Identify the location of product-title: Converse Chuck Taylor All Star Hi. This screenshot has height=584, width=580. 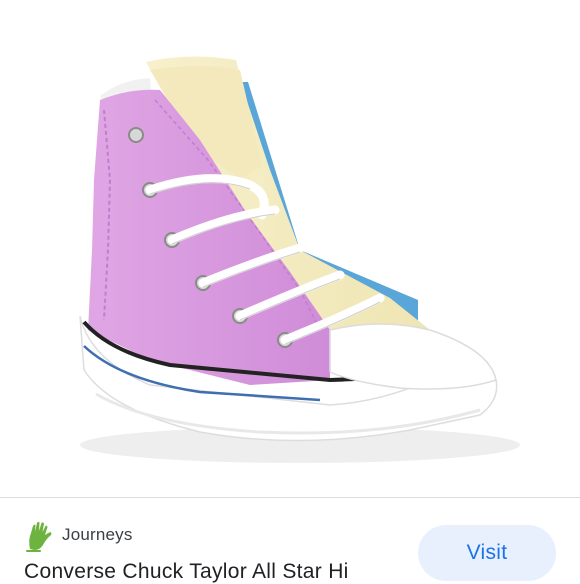
(186, 572).